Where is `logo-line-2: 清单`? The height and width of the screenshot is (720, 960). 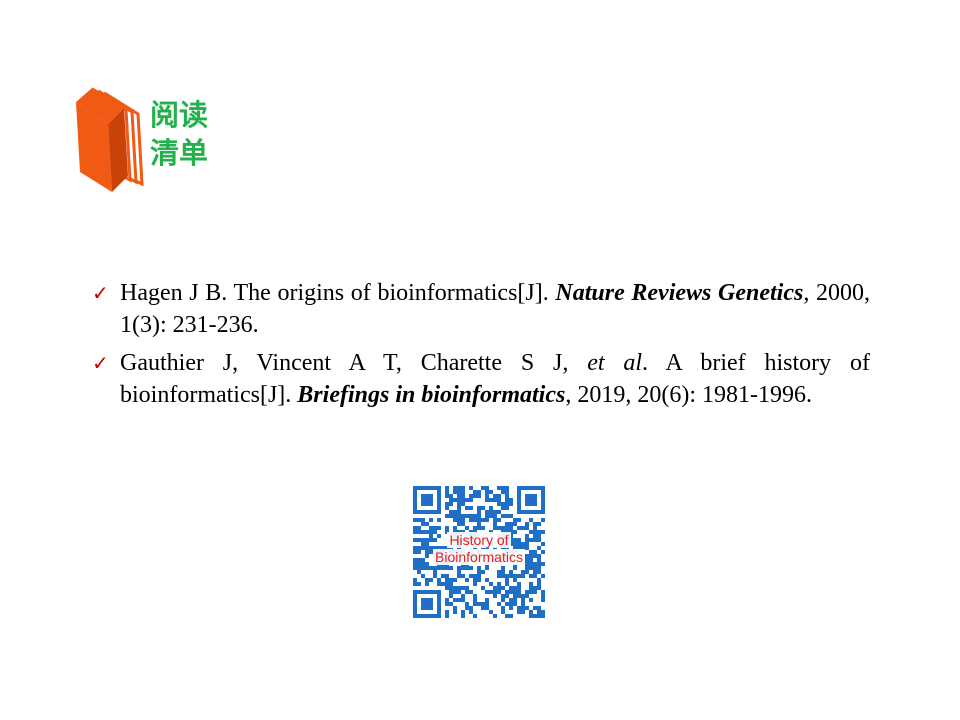 logo-line-2: 清单 is located at coordinates (179, 153).